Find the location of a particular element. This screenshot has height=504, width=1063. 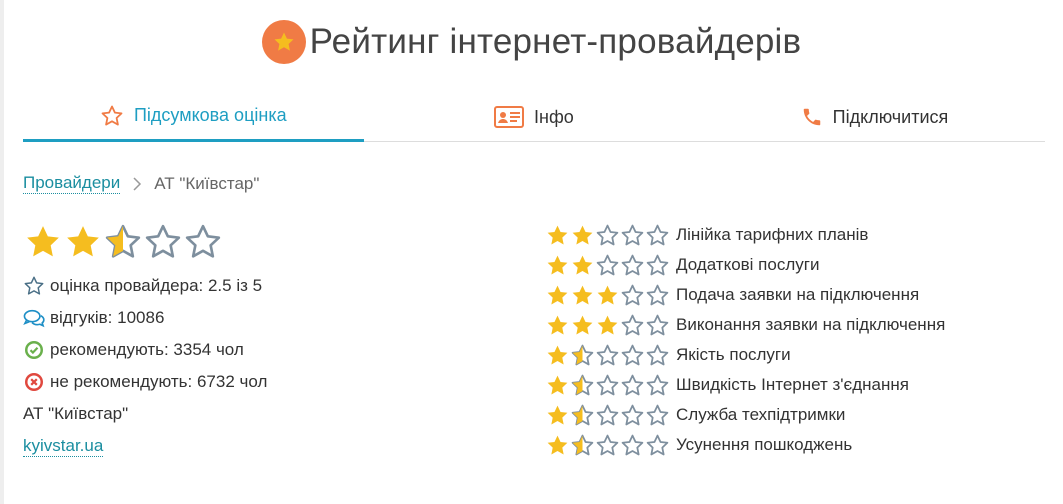

not-recommend-row: не рекомендують: 6732 чол is located at coordinates (145, 382).